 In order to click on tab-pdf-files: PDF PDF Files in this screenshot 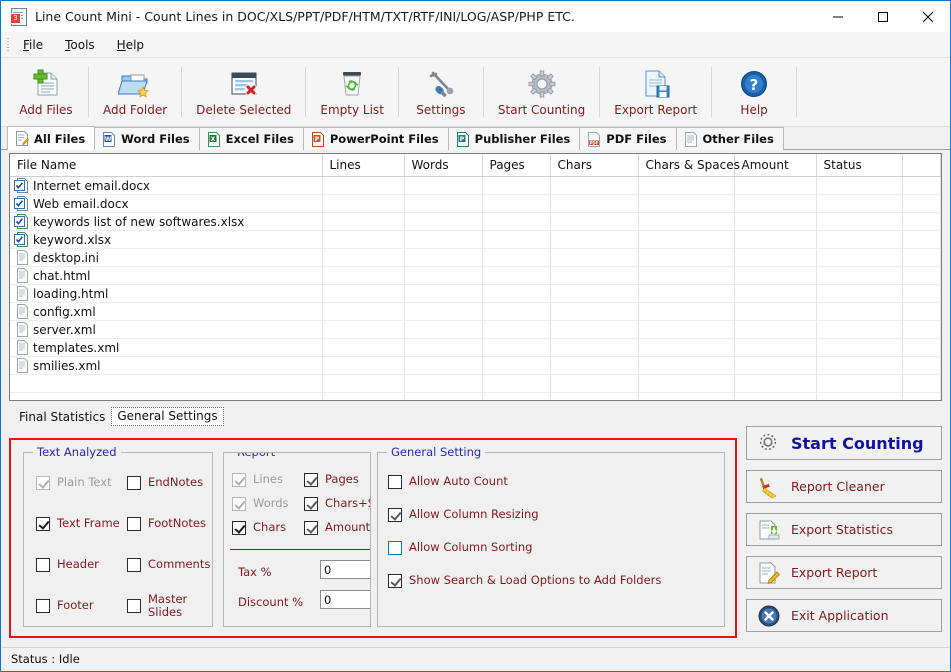, I will do `click(628, 138)`.